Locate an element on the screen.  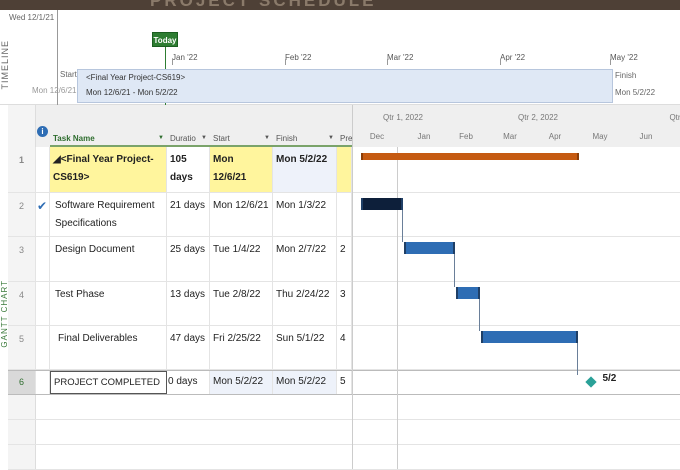
banner-title: PROJECT SCHEDULE is located at coordinates (263, 5).